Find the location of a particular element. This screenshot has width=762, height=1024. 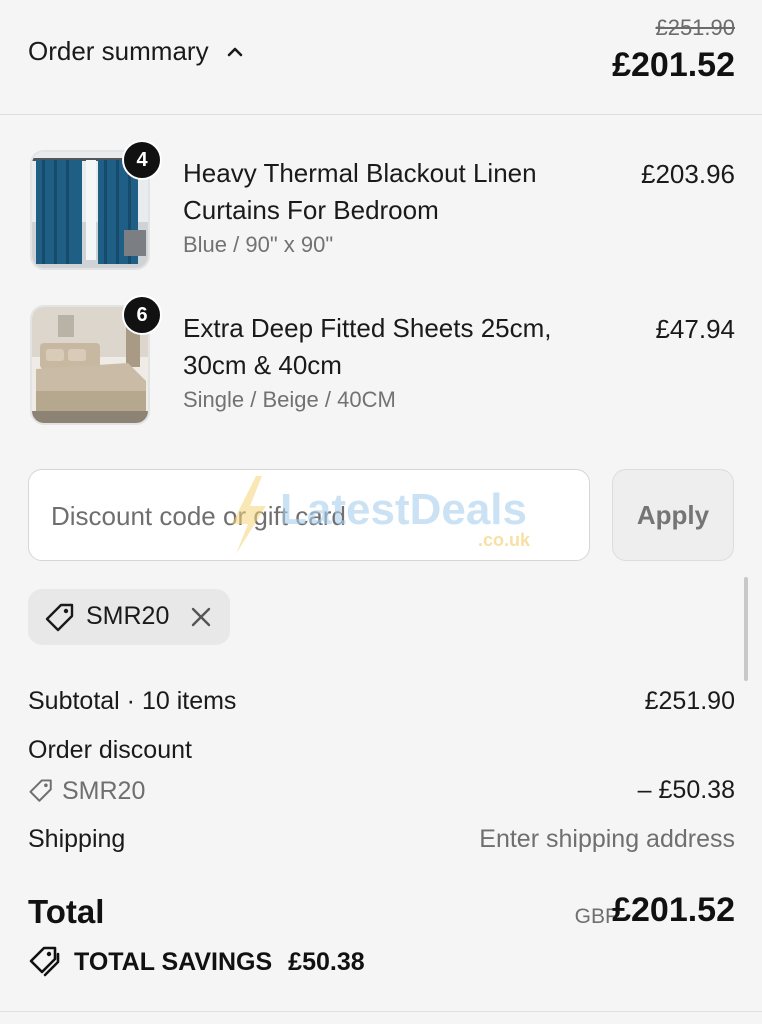

scrollbar is located at coordinates (746, 629).